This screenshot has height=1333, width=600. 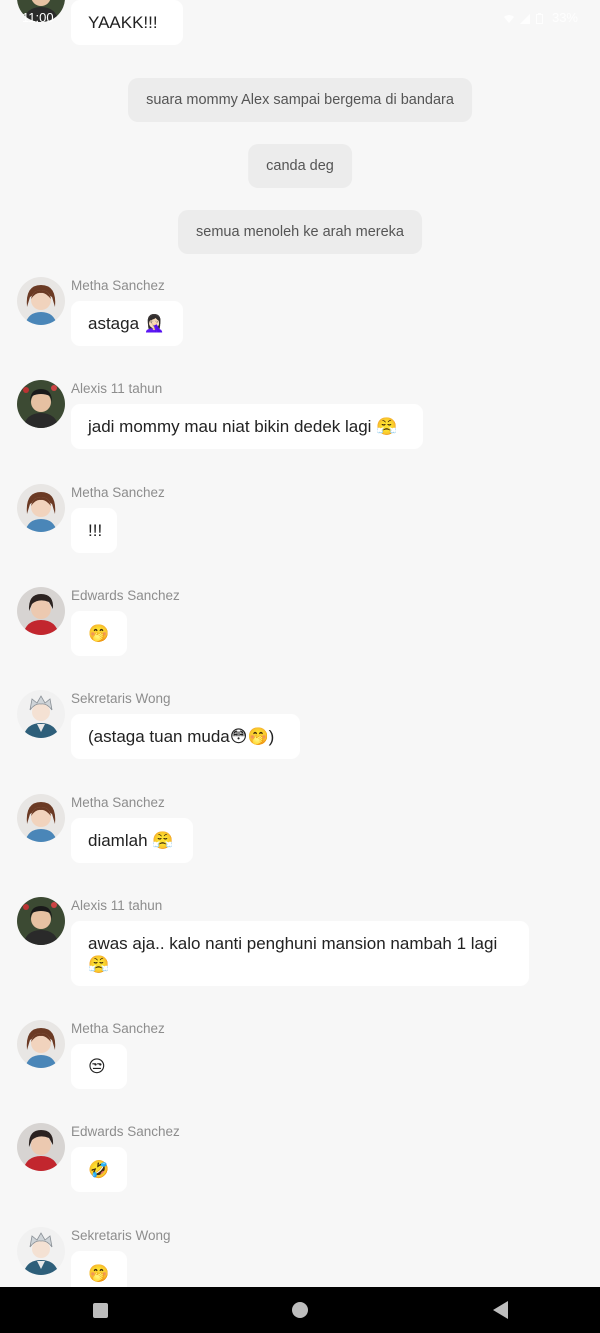 I want to click on home-button, so click(x=300, y=1310).